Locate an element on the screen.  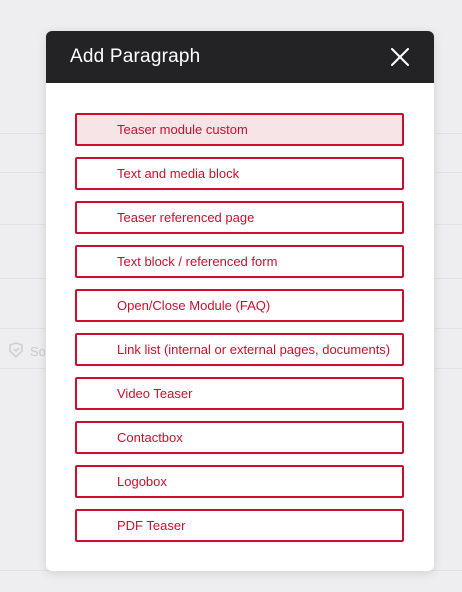
dialog-title: Add Paragraph is located at coordinates (135, 56).